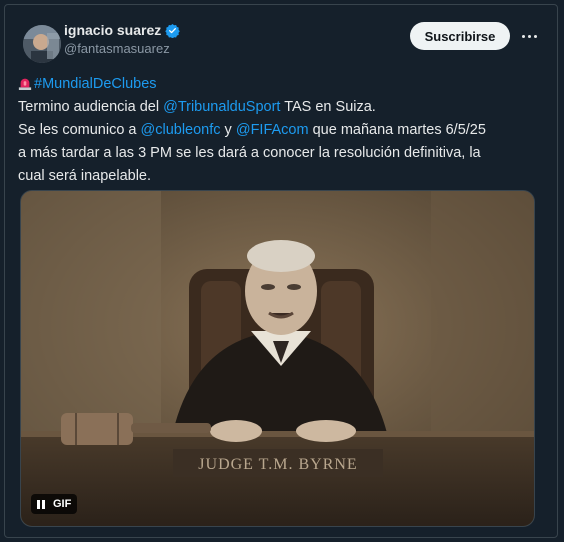  Describe the element at coordinates (41, 504) in the screenshot. I see `pause-icon` at that location.